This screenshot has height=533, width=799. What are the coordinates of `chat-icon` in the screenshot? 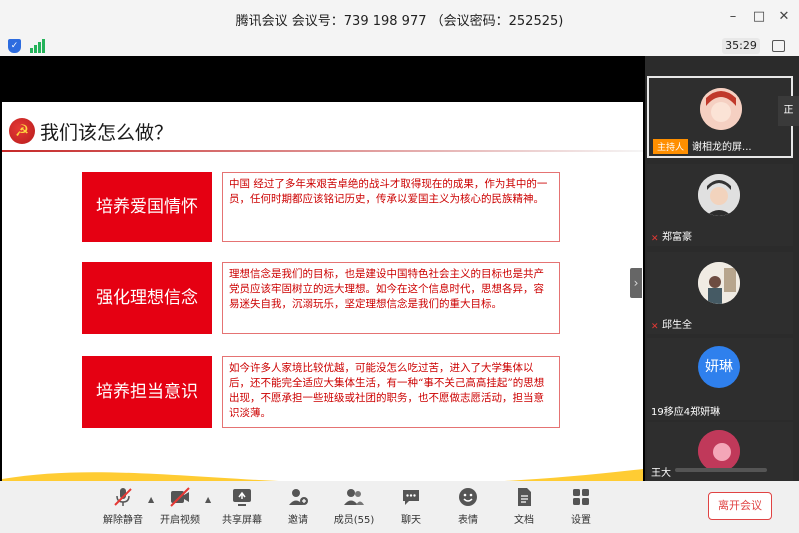 It's located at (411, 497).